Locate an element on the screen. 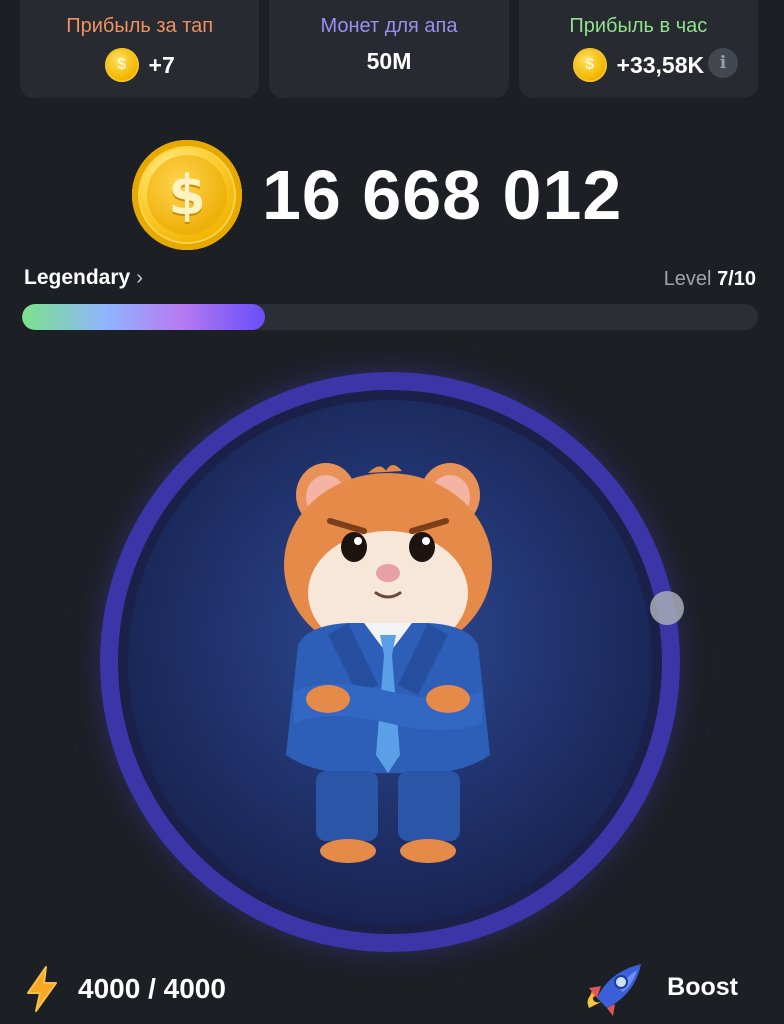 The image size is (784, 1024). lightning-icon is located at coordinates (42, 989).